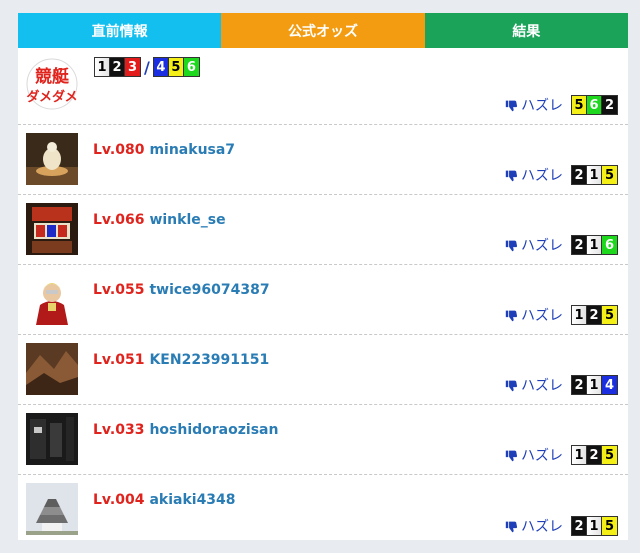 The width and height of the screenshot is (640, 553). What do you see at coordinates (119, 430) in the screenshot?
I see `level-label: Lv.033` at bounding box center [119, 430].